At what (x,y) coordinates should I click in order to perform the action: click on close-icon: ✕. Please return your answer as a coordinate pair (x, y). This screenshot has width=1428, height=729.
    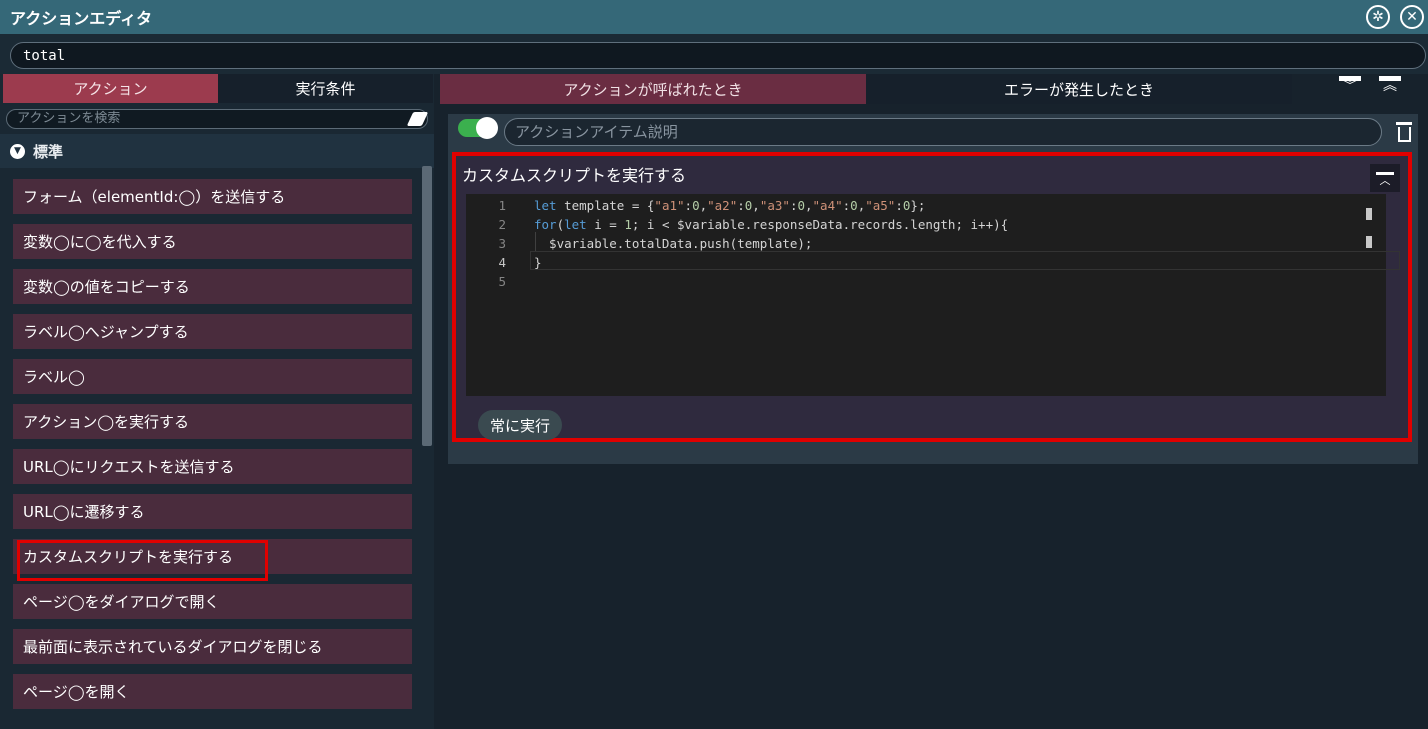
    Looking at the image, I should click on (1412, 17).